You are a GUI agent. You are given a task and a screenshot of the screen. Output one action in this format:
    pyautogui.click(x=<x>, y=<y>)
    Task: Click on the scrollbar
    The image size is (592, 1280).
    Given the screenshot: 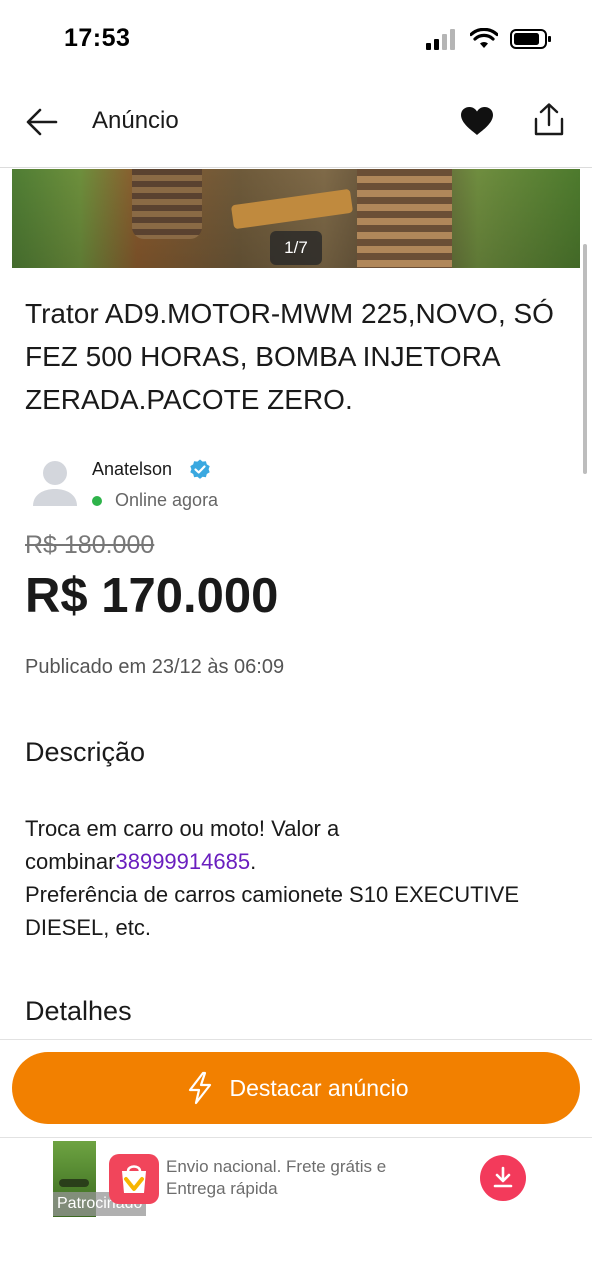 What is the action you would take?
    pyautogui.click(x=585, y=359)
    